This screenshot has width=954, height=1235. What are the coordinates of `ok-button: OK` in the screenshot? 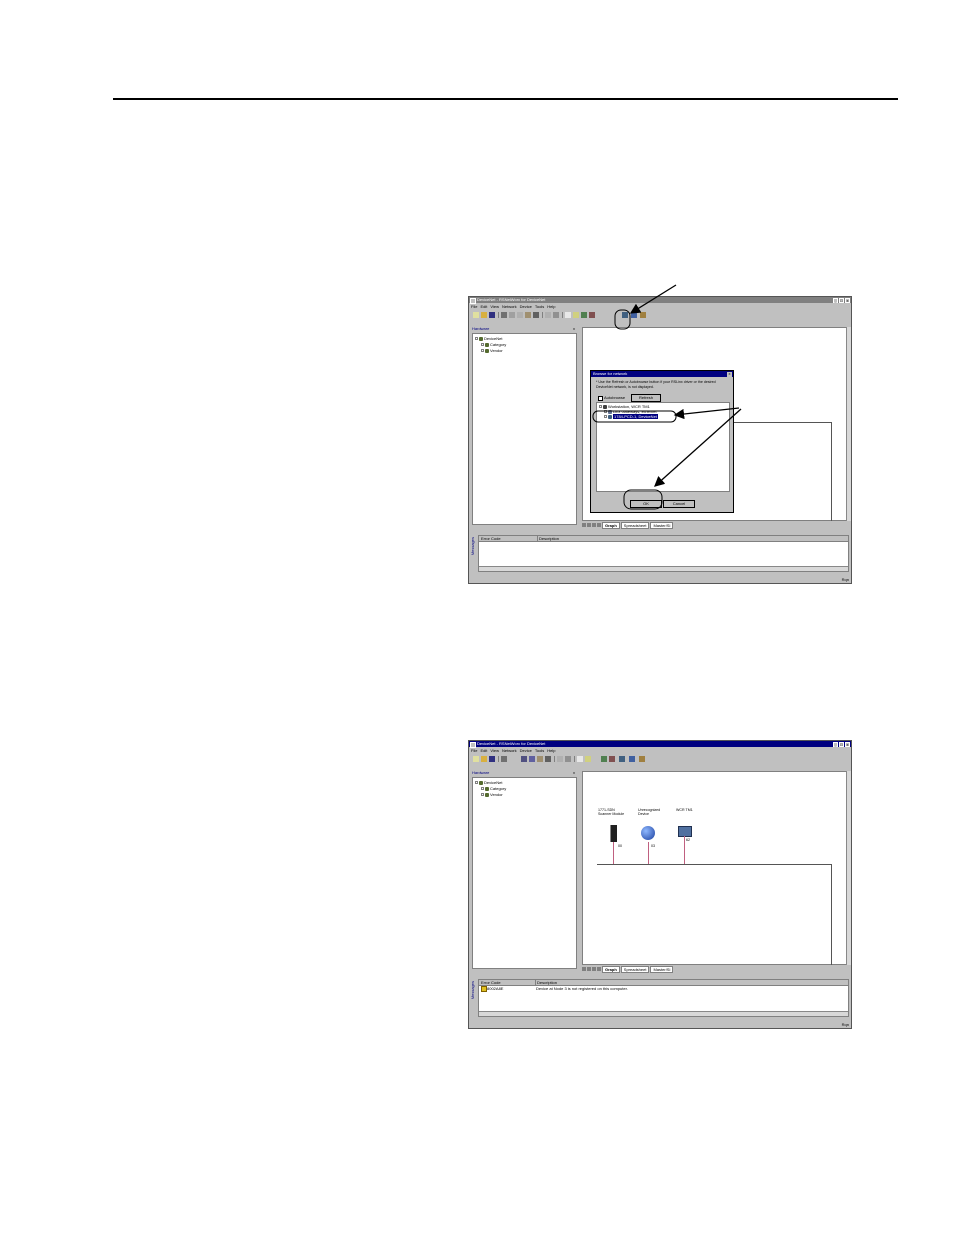 It's located at (646, 504).